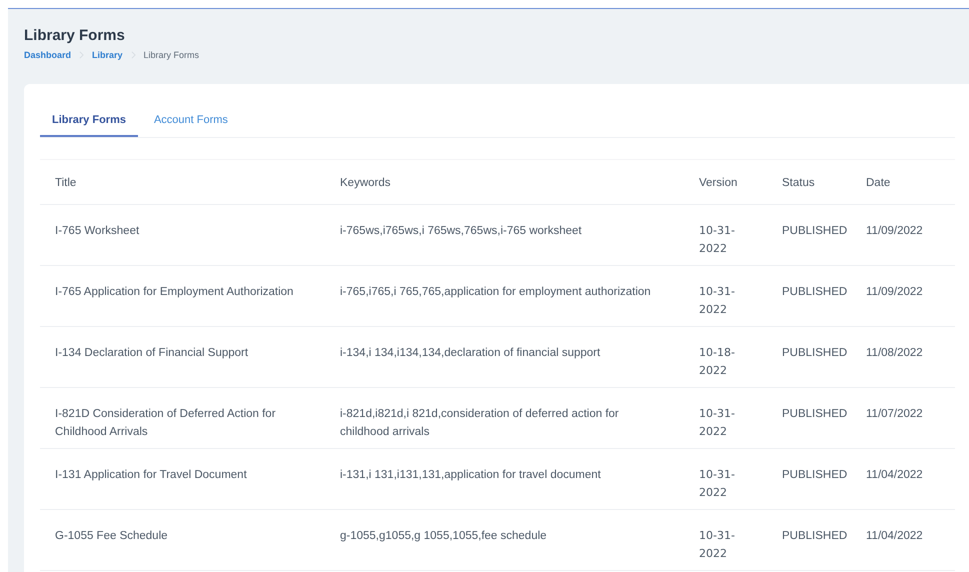 This screenshot has height=572, width=969. Describe the element at coordinates (66, 183) in the screenshot. I see `column-header: Title` at that location.